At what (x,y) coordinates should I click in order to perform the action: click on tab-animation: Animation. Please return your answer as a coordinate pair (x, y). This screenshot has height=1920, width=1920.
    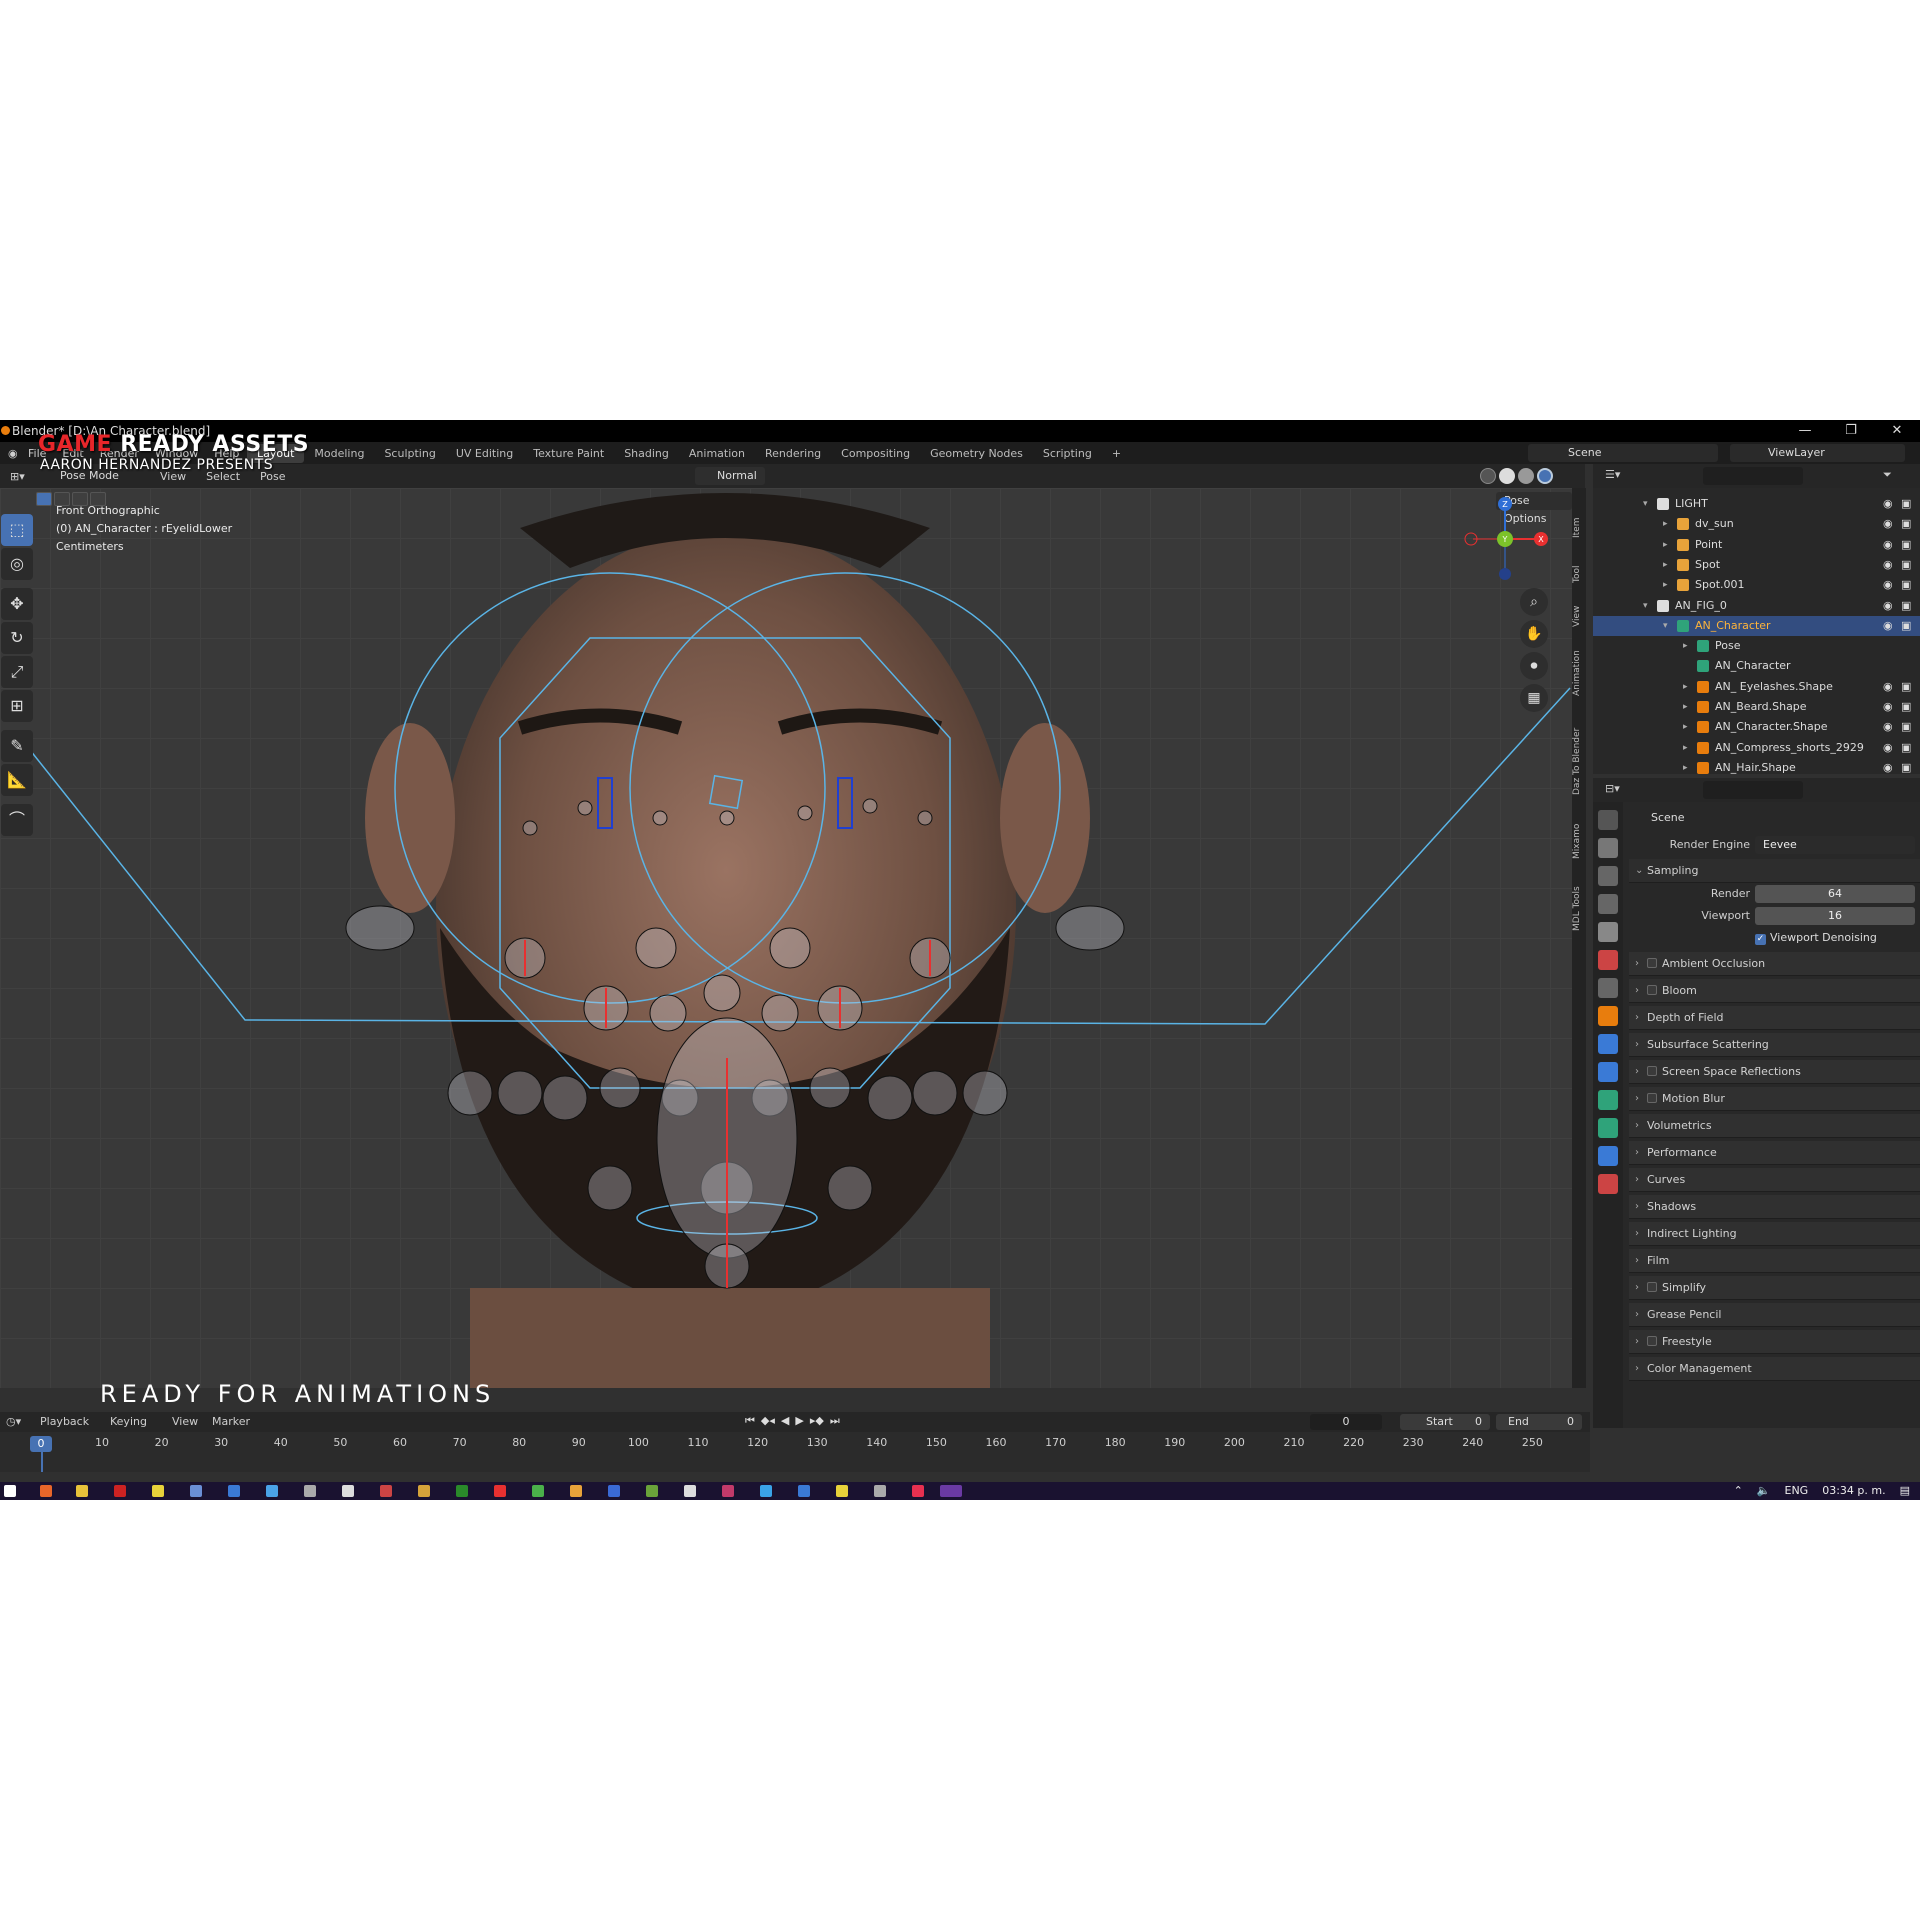
    Looking at the image, I should click on (717, 453).